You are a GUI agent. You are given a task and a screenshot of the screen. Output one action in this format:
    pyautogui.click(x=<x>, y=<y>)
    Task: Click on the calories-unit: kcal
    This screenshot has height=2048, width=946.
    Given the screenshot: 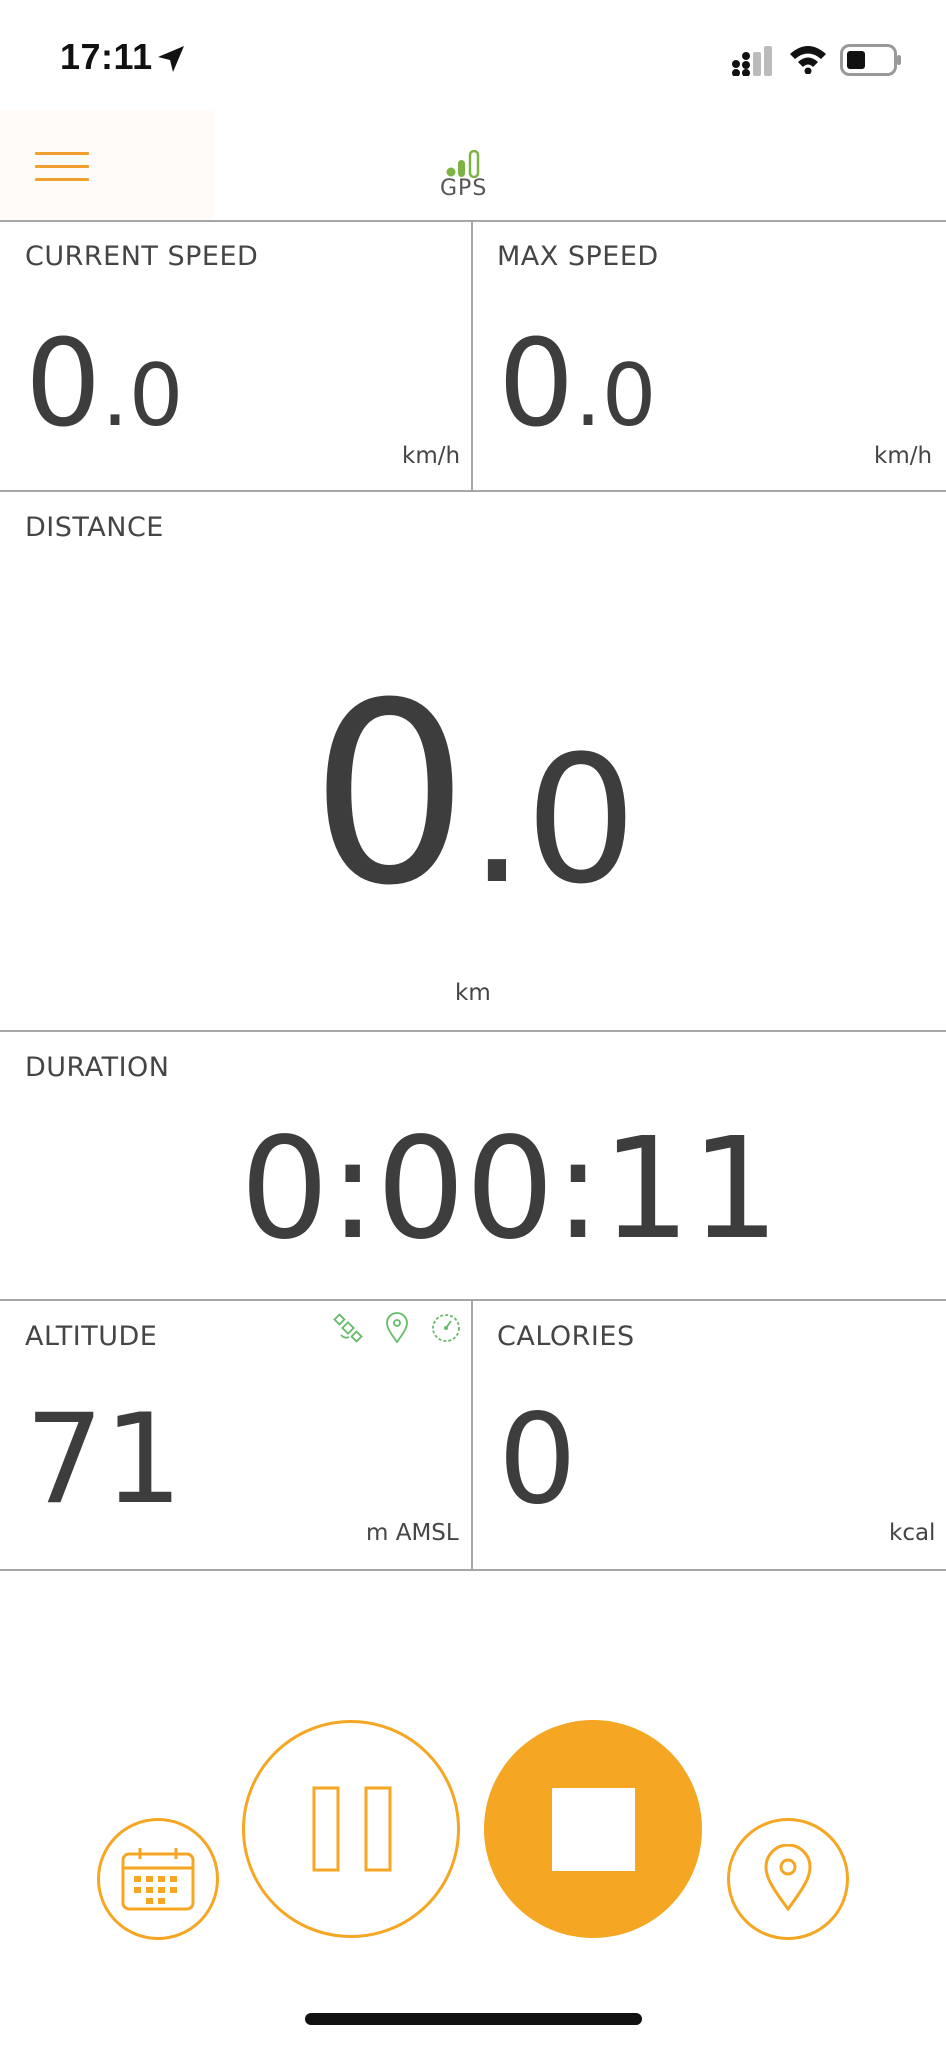 What is the action you would take?
    pyautogui.click(x=912, y=1533)
    